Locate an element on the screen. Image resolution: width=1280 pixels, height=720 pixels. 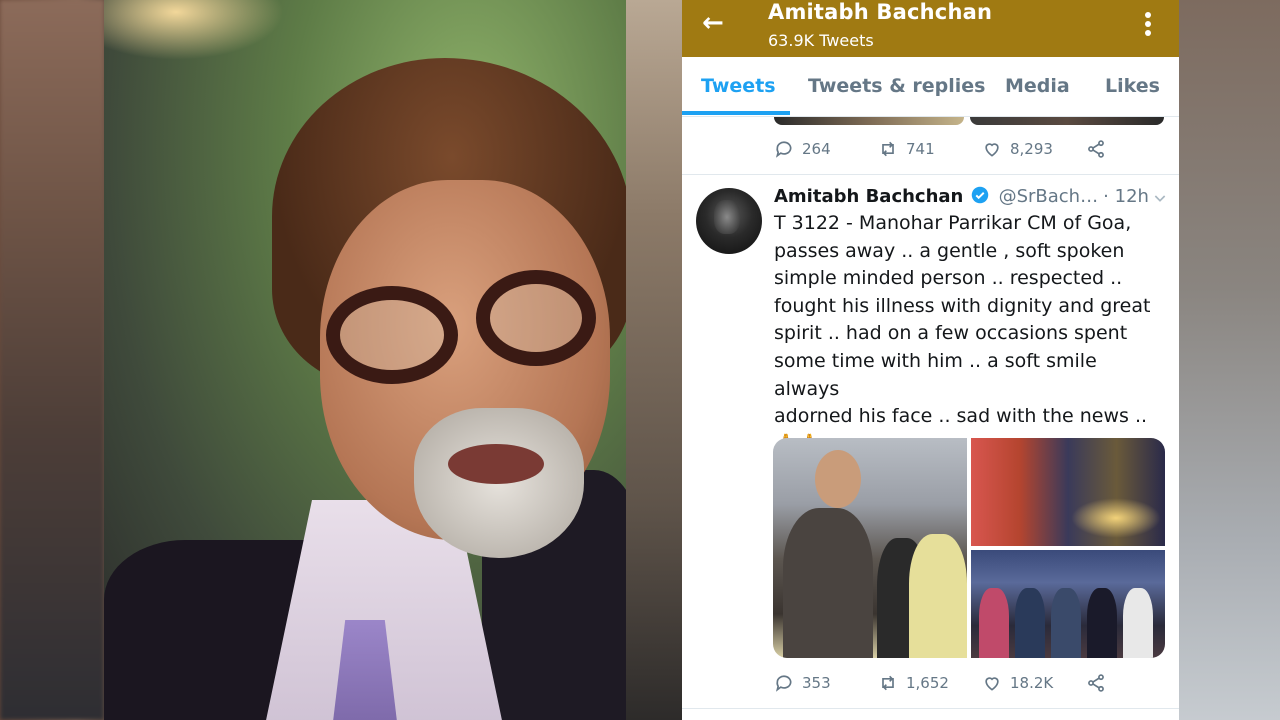
retweet-button: 741 is located at coordinates (906, 149).